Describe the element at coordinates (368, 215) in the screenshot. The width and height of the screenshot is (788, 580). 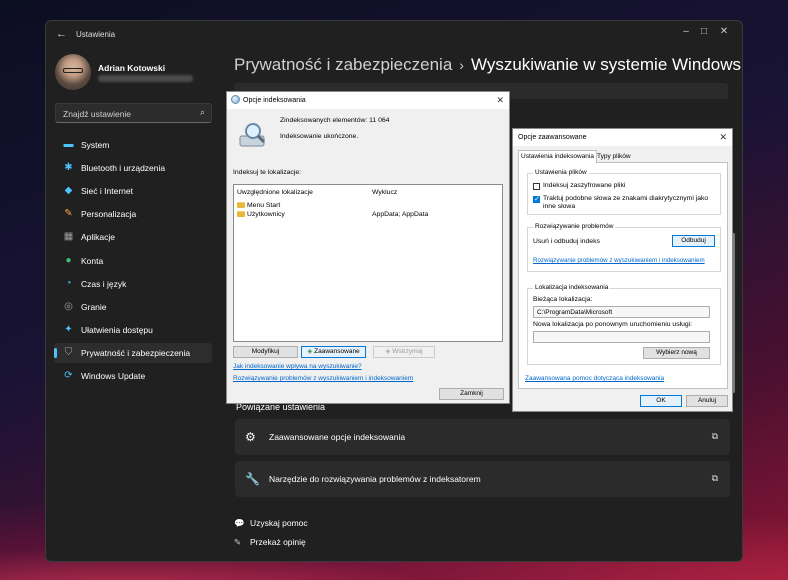
I see `list-item: Użytkownicy AppData; AppData` at that location.